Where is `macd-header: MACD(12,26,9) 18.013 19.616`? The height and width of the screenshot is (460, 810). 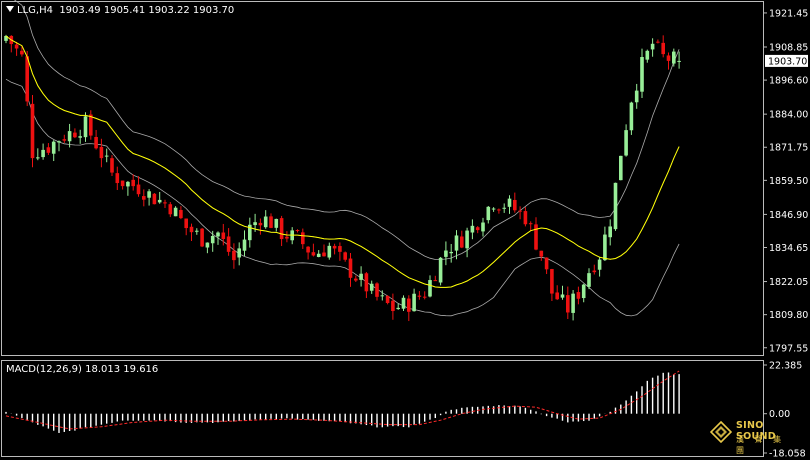 macd-header: MACD(12,26,9) 18.013 19.616 is located at coordinates (82, 369).